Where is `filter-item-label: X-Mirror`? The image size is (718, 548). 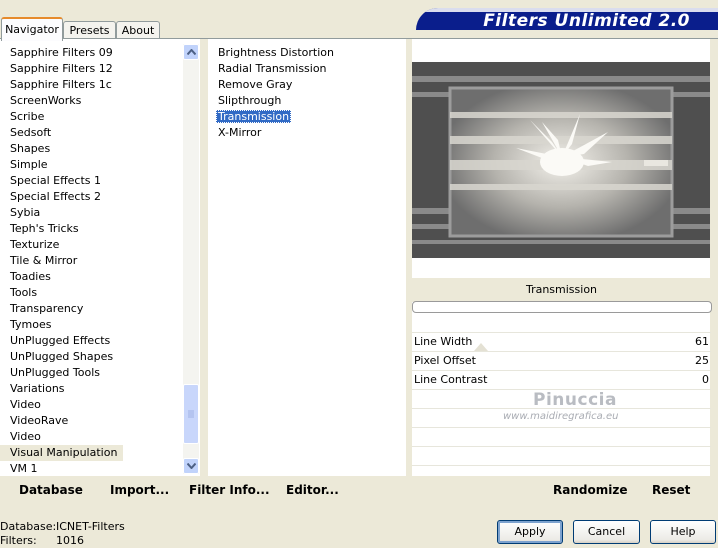
filter-item-label: X-Mirror is located at coordinates (240, 132).